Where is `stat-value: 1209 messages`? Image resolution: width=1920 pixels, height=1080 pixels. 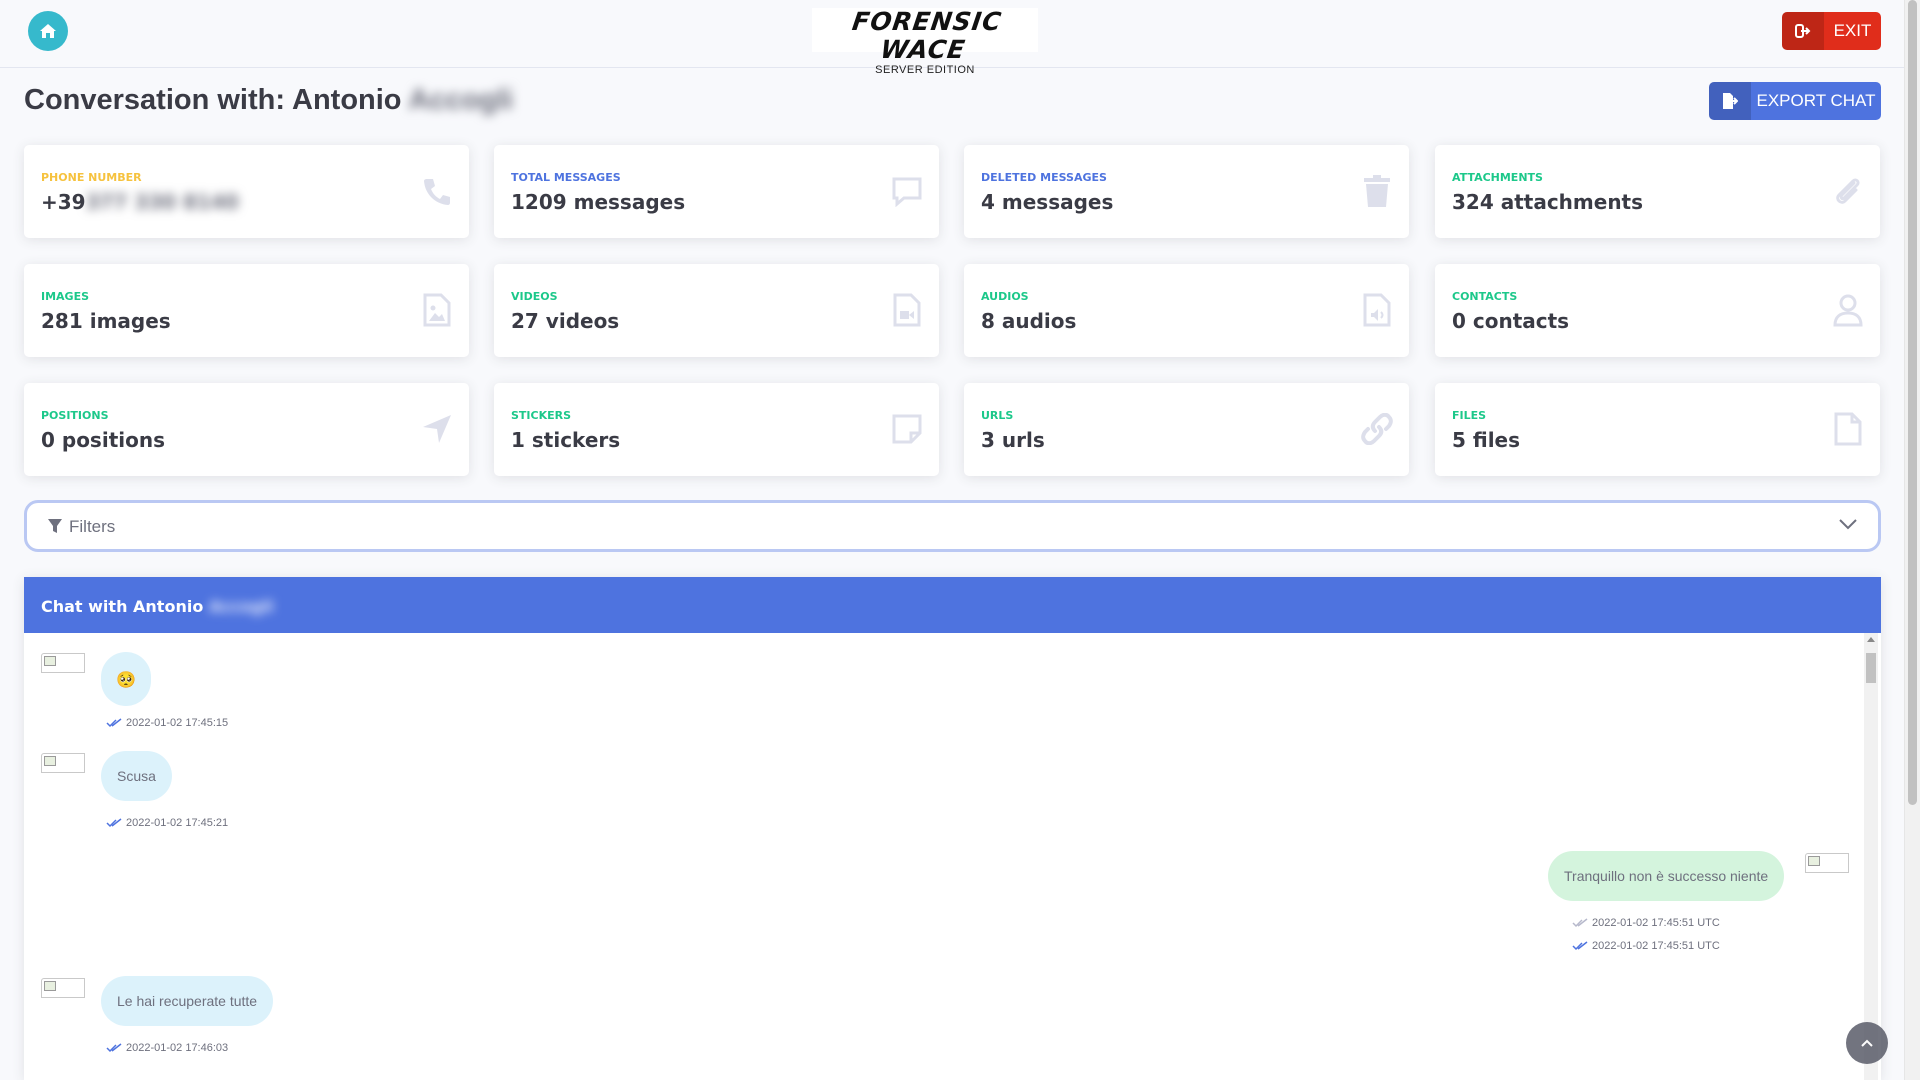 stat-value: 1209 messages is located at coordinates (598, 202).